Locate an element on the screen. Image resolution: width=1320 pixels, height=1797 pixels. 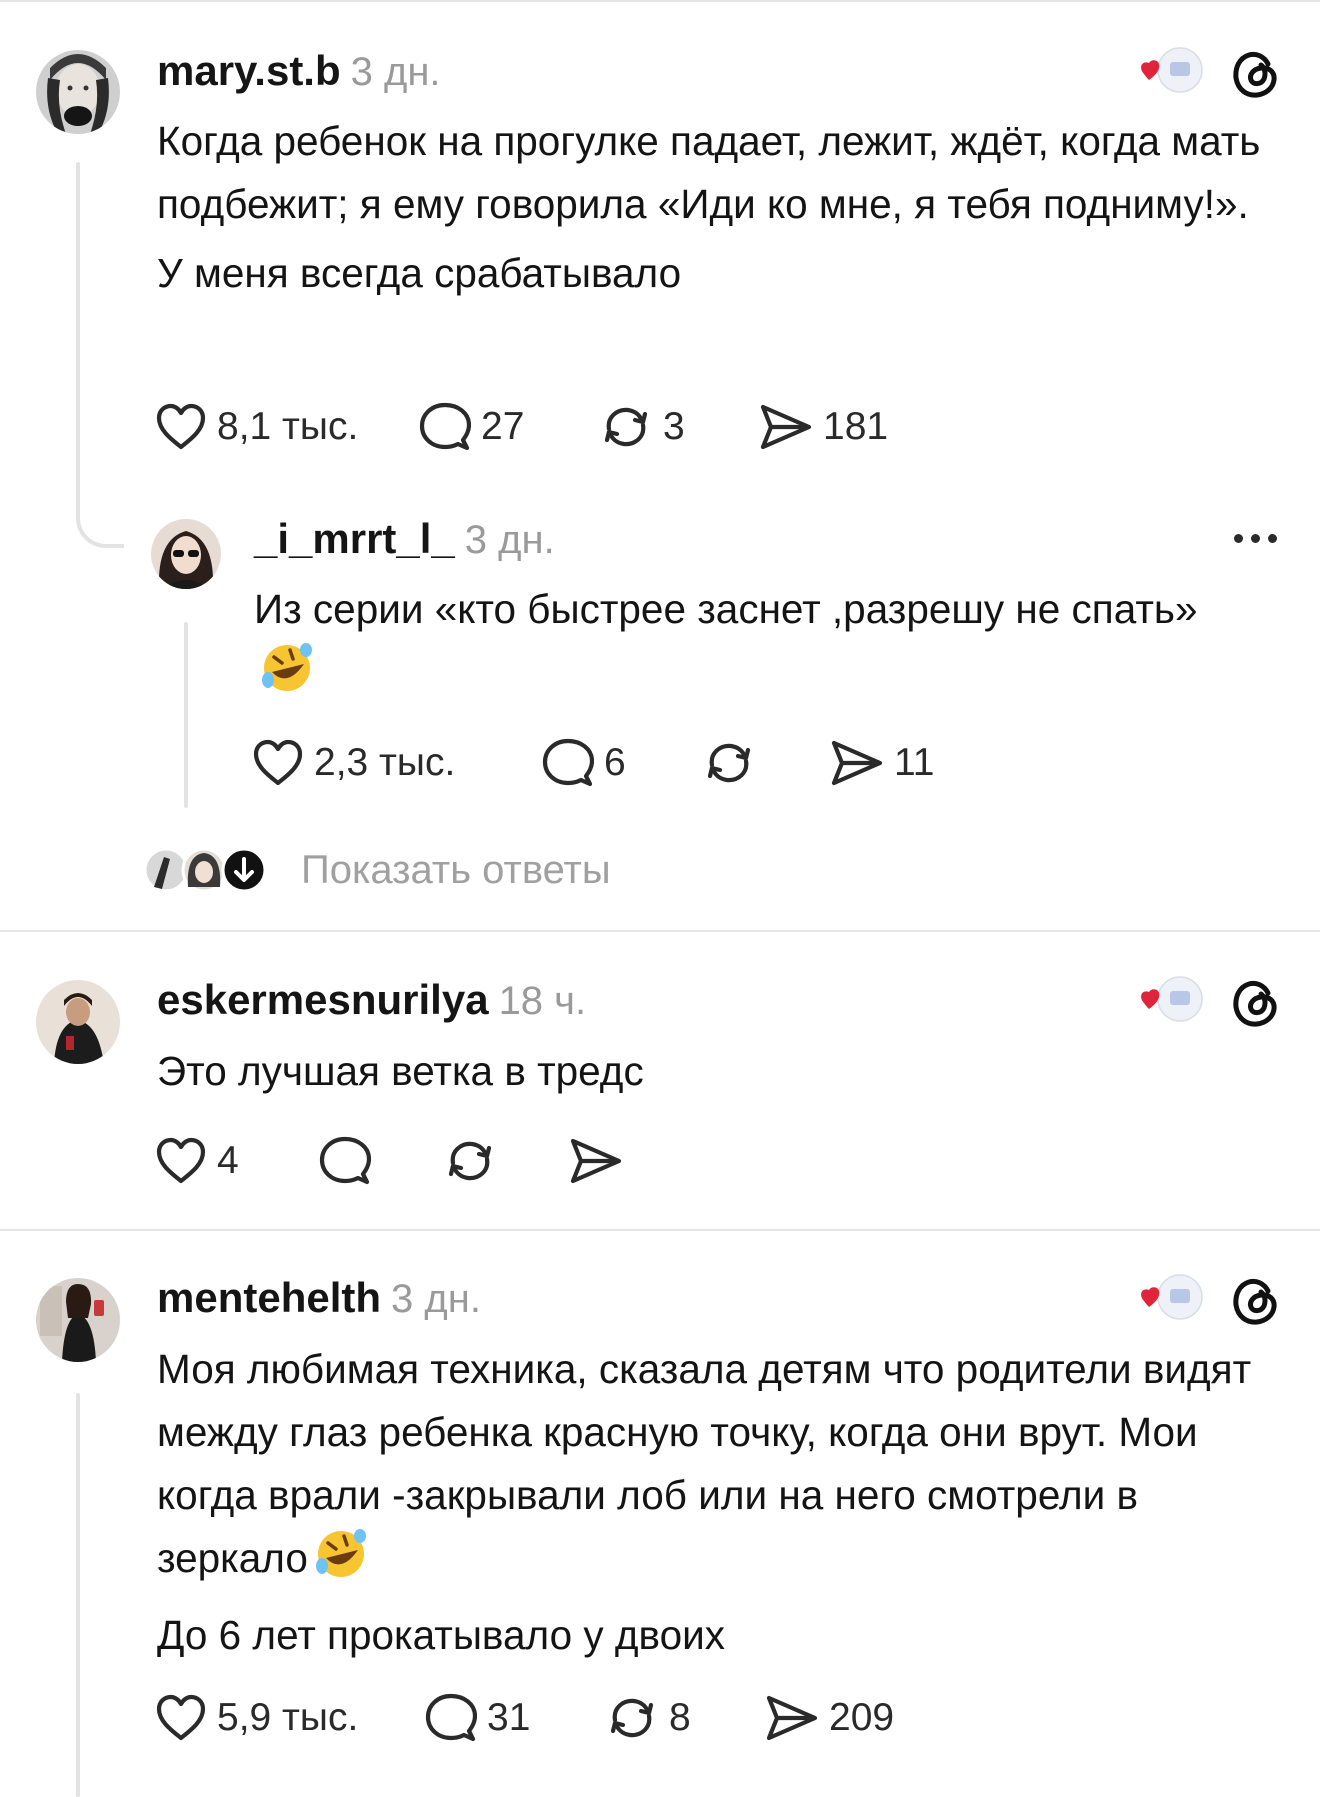
comment-header: _i_mrrt_l_ 3 дн. is located at coordinates (404, 544).